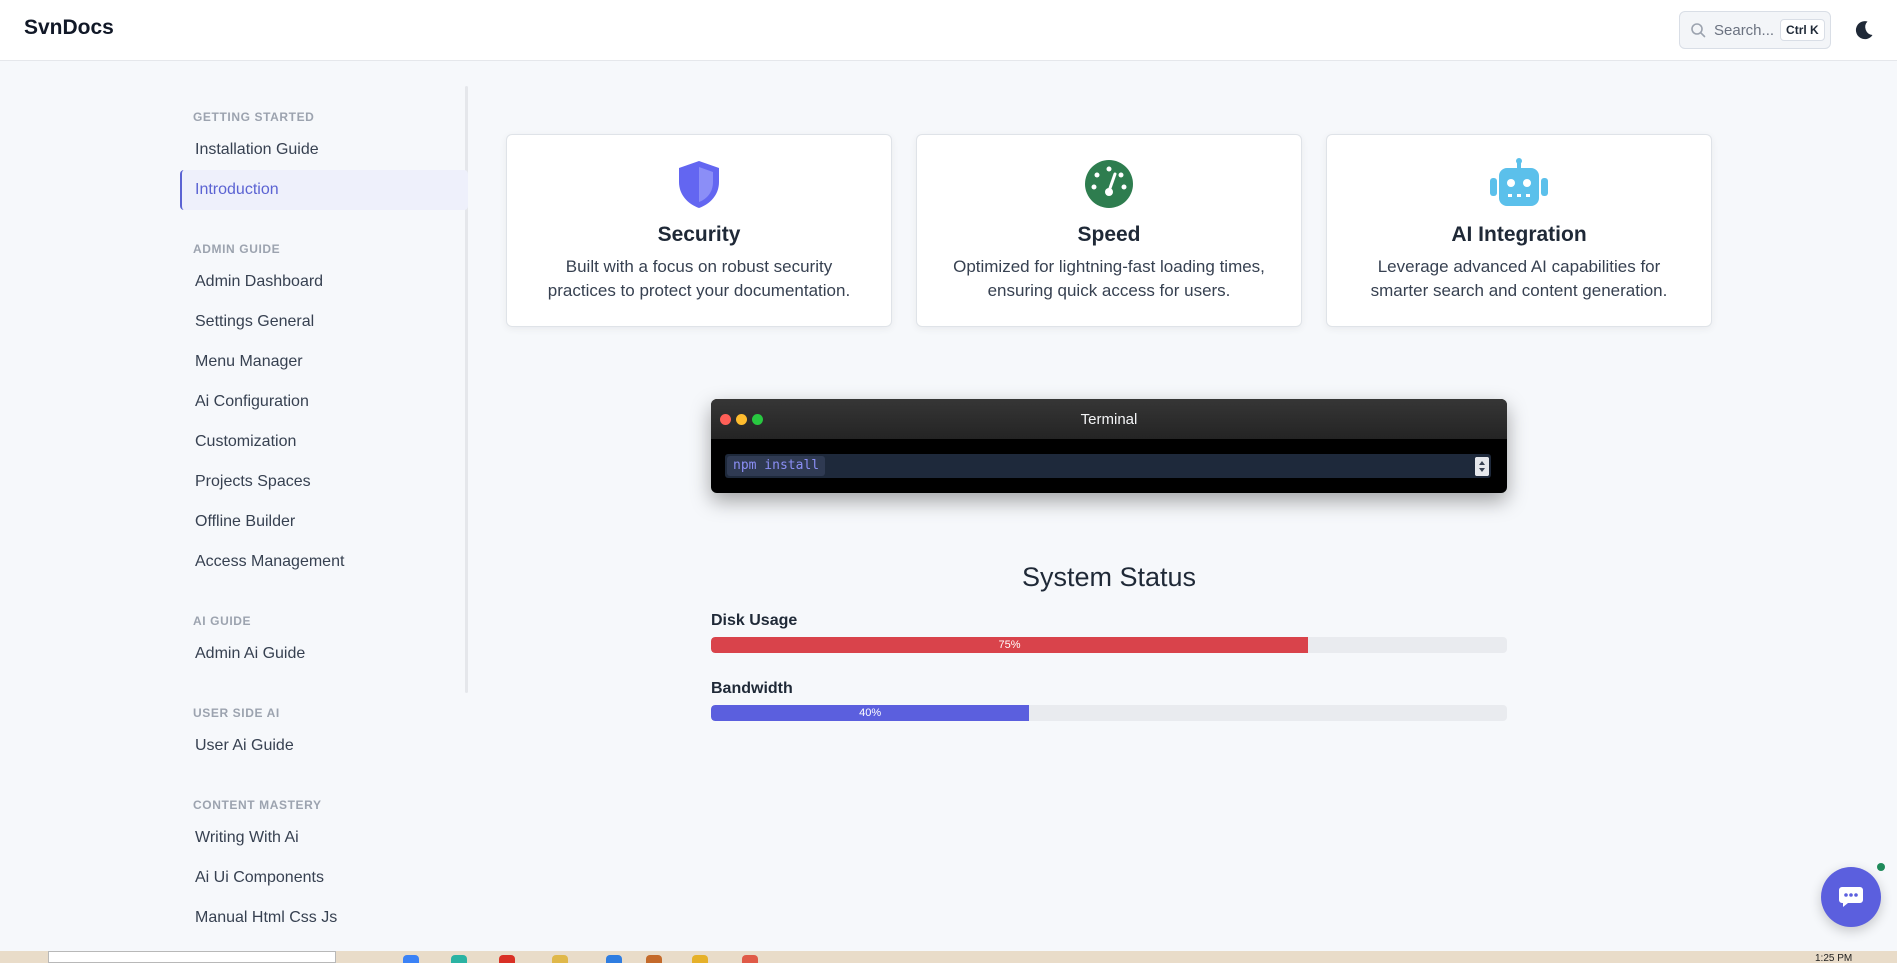  What do you see at coordinates (254, 117) in the screenshot?
I see `sidebar-section-getting-started: GETTING STARTED` at bounding box center [254, 117].